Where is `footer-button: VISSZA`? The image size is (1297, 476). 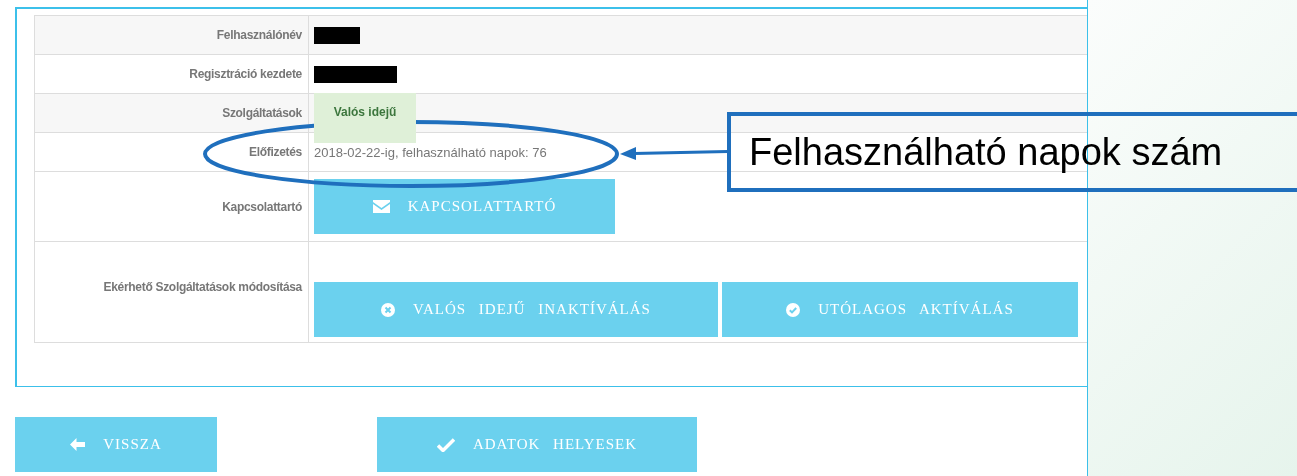 footer-button: VISSZA is located at coordinates (116, 444).